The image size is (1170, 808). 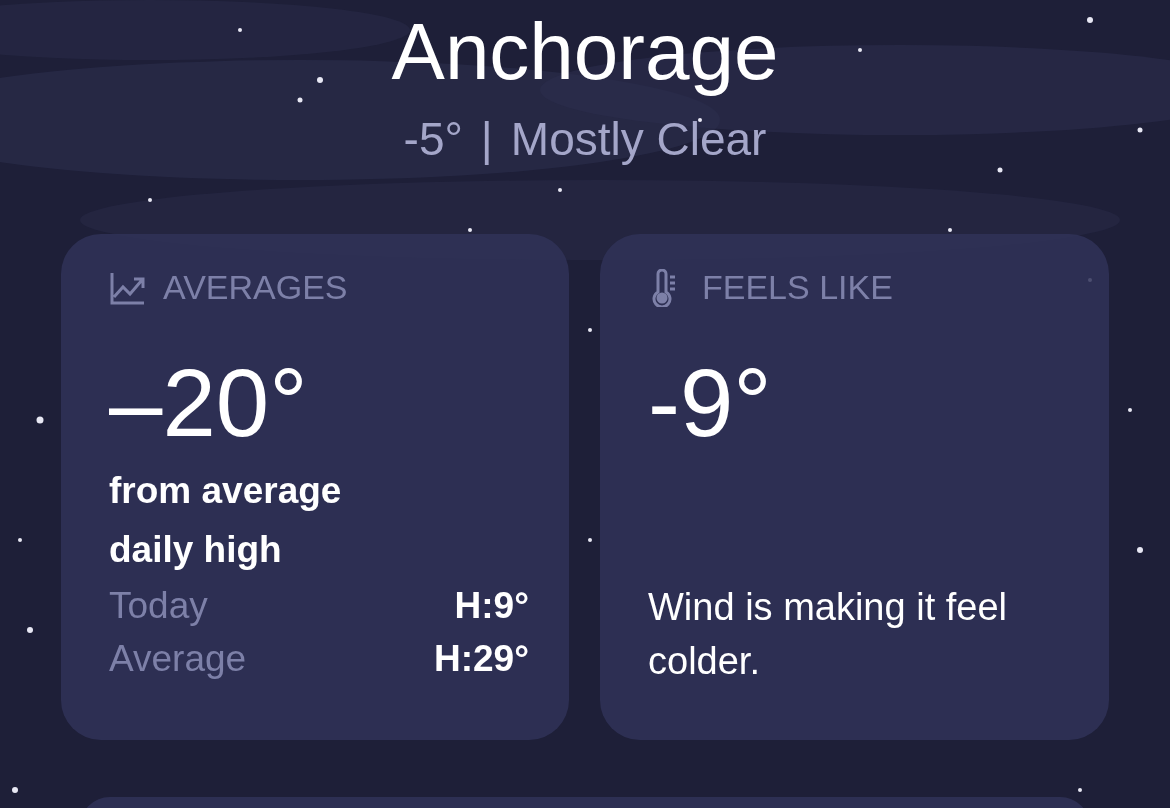 What do you see at coordinates (209, 403) in the screenshot?
I see `temperature-value: –20°` at bounding box center [209, 403].